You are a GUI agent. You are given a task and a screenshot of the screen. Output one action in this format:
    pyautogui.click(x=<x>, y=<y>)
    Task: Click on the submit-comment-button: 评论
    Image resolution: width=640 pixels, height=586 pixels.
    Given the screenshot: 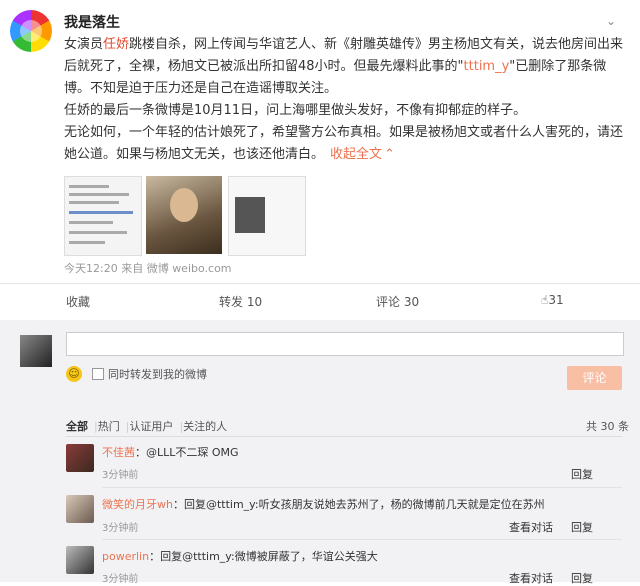 What is the action you would take?
    pyautogui.click(x=594, y=378)
    